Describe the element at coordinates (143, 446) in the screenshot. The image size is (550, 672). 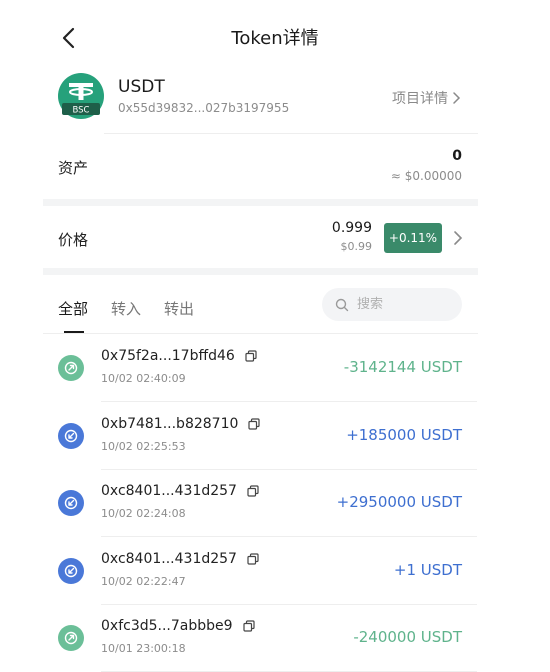
I see `transaction-time: 10/02 02:25:53` at that location.